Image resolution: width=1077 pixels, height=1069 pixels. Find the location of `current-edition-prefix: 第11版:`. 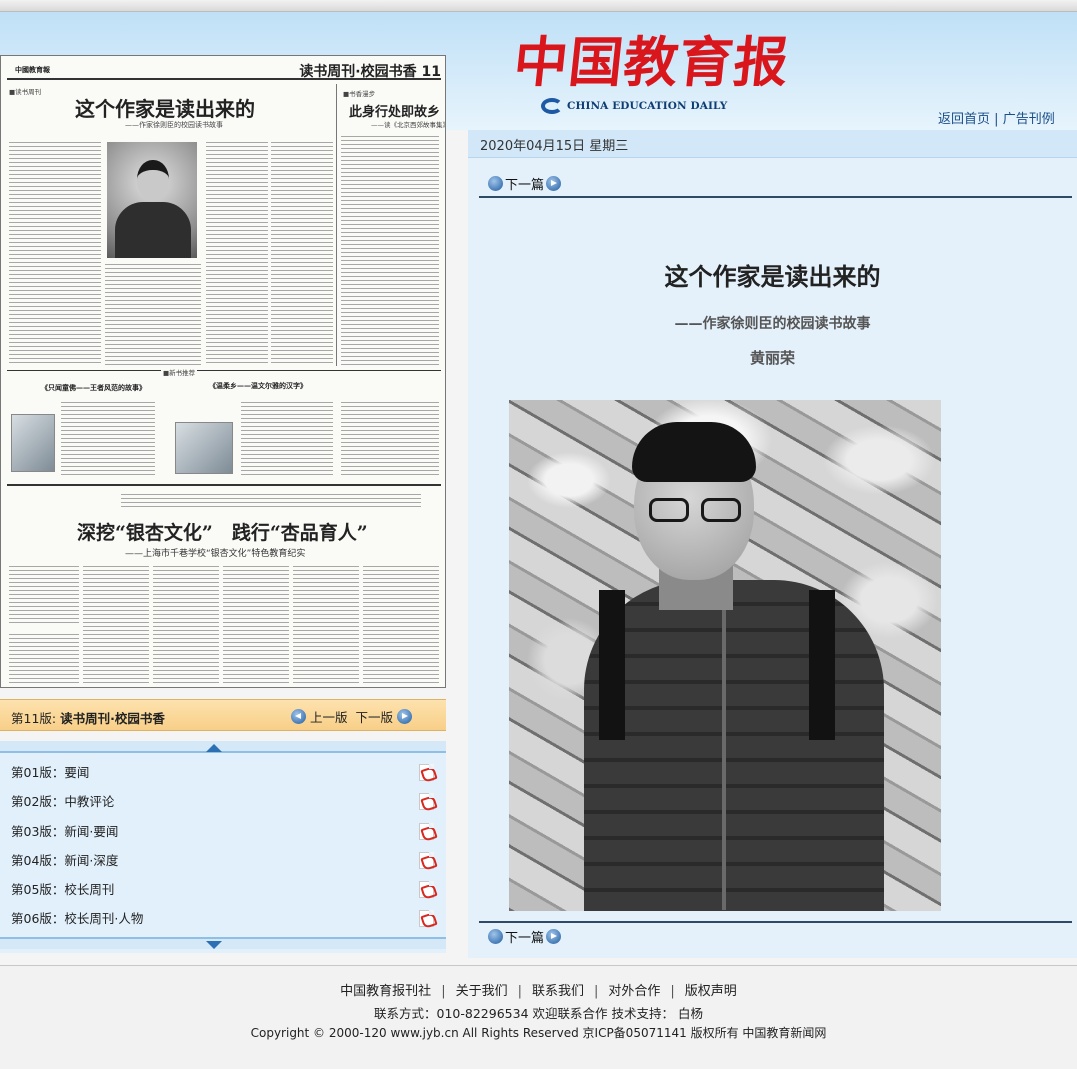

current-edition-prefix: 第11版: is located at coordinates (34, 718).